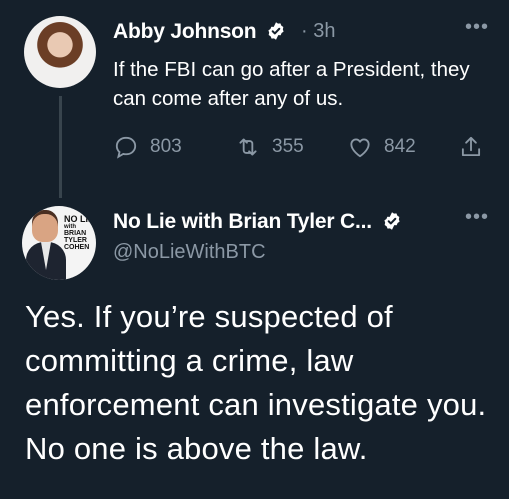  Describe the element at coordinates (126, 147) in the screenshot. I see `reply-icon` at that location.